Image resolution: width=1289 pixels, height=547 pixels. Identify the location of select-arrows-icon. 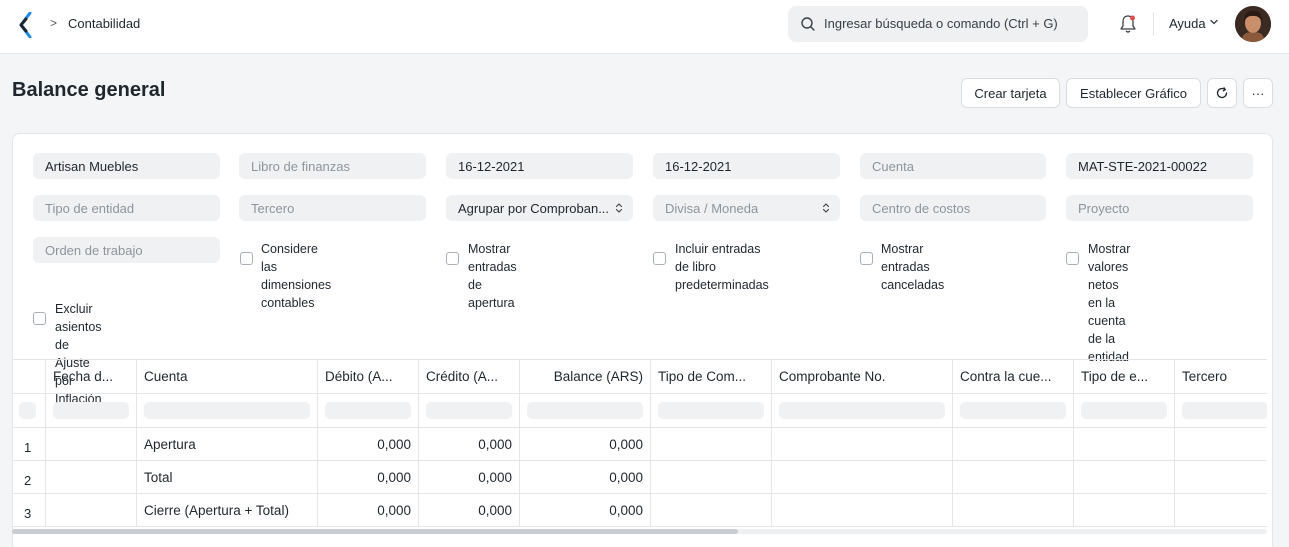
(826, 208).